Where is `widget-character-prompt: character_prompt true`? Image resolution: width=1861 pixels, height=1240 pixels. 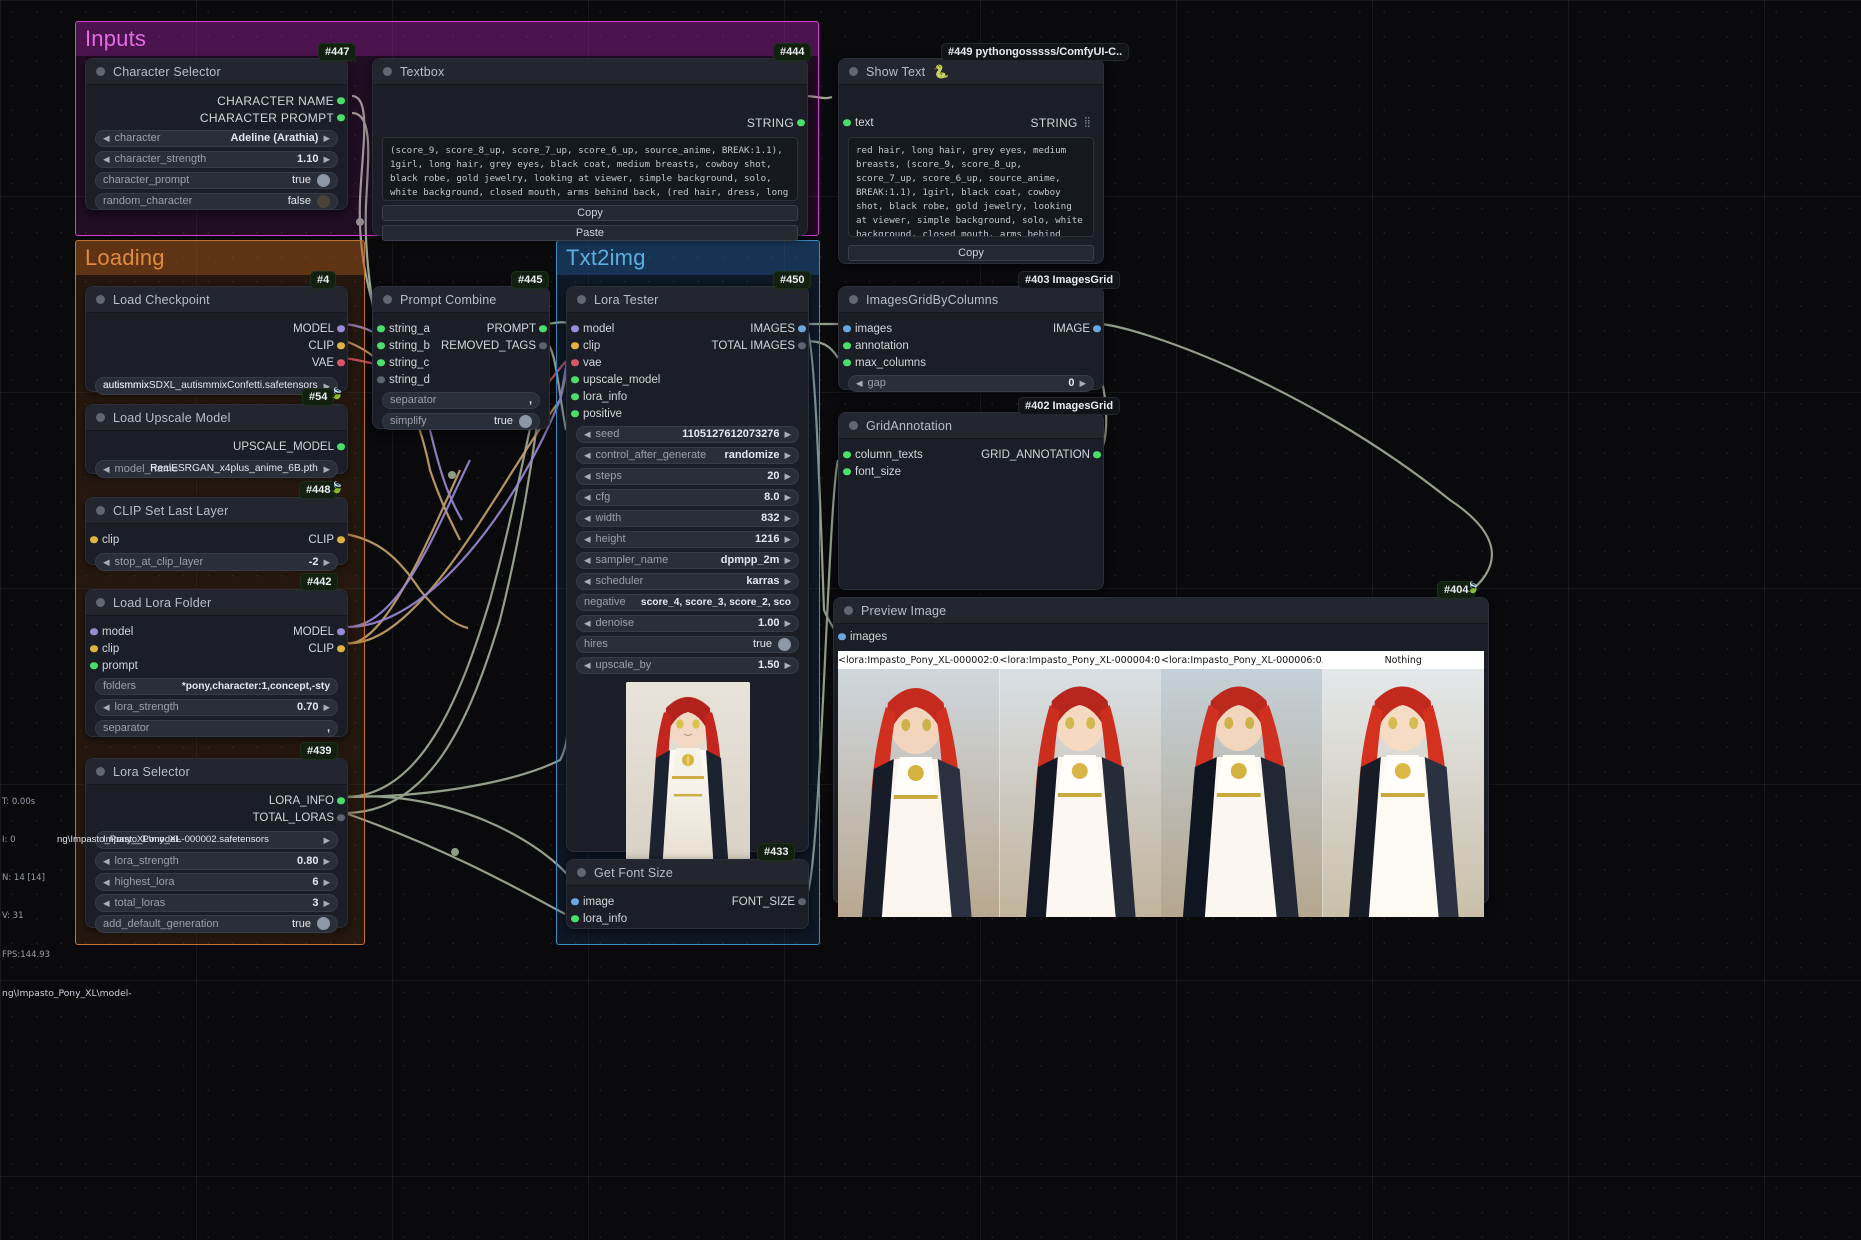 widget-character-prompt: character_prompt true is located at coordinates (216, 180).